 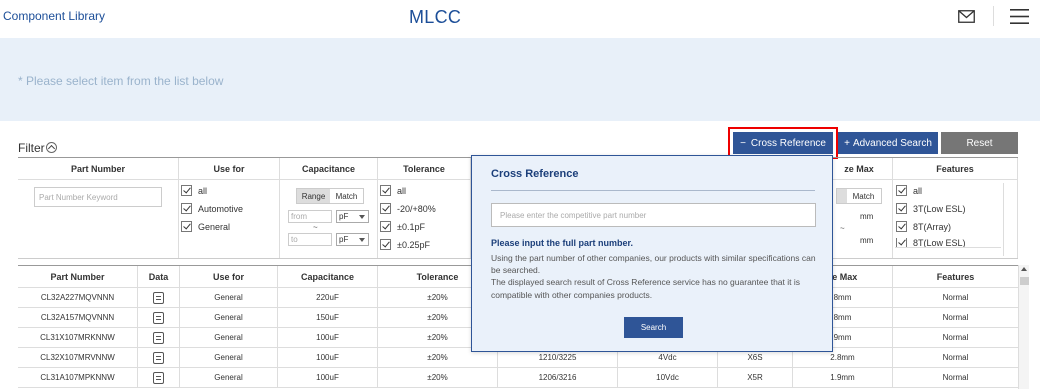 What do you see at coordinates (783, 143) in the screenshot?
I see `cross-reference-button: − Cross Reference` at bounding box center [783, 143].